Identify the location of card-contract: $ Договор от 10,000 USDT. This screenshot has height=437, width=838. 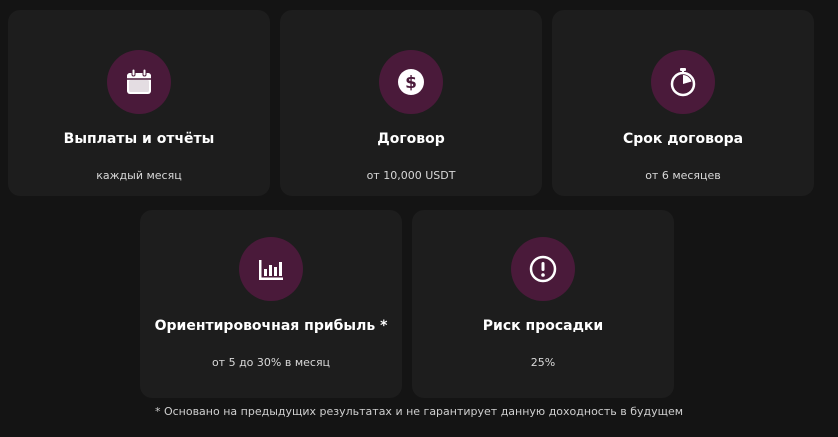
(411, 103).